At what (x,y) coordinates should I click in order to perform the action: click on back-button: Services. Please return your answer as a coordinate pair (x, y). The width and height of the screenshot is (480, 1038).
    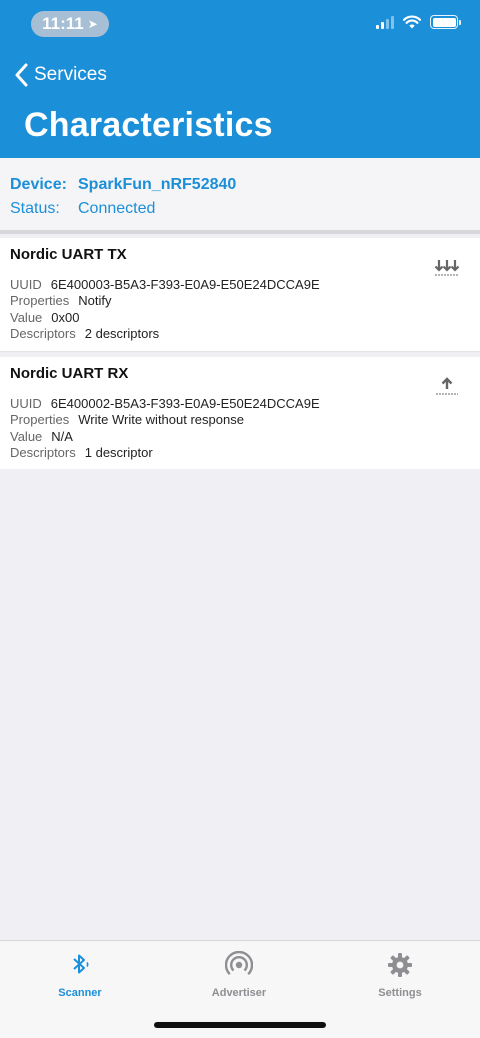
    Looking at the image, I should click on (60, 75).